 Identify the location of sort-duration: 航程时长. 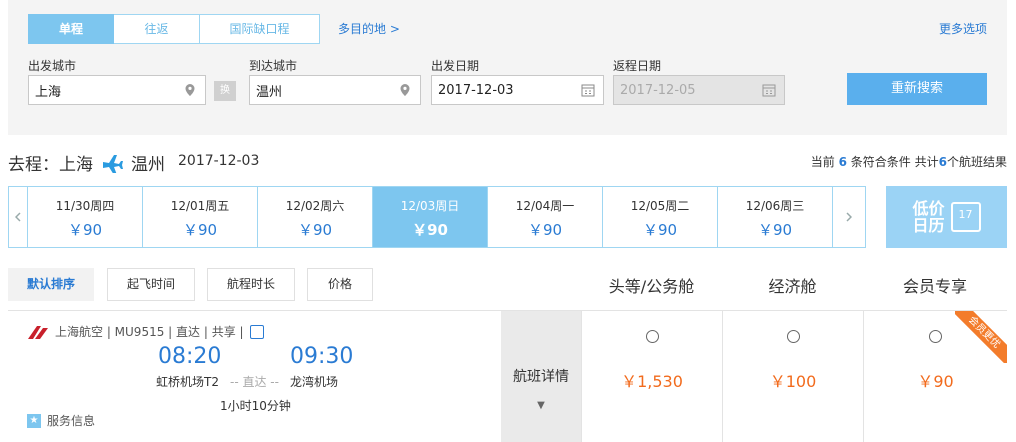
(251, 284).